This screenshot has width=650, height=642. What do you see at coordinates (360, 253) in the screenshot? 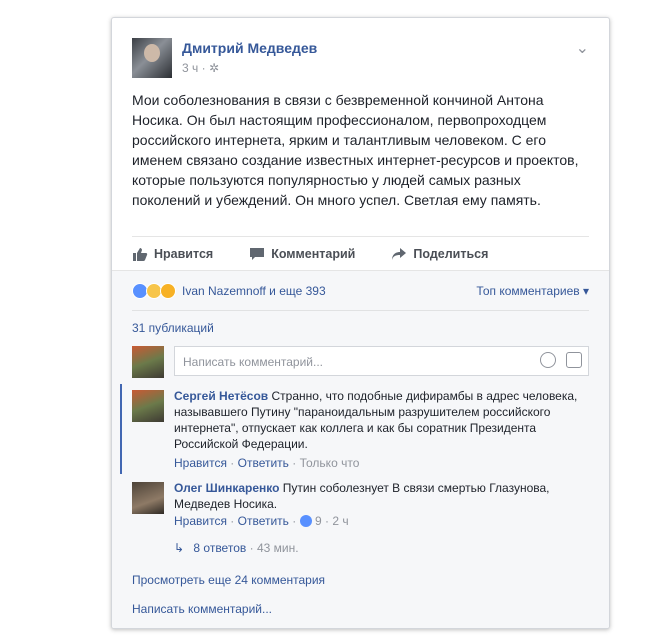
I see `action-bar: Нравится Комментарий Поделиться` at bounding box center [360, 253].